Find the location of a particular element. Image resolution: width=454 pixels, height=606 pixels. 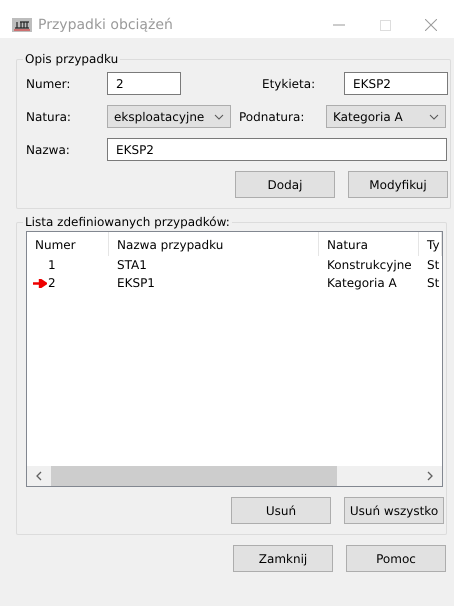

column-header: Ty is located at coordinates (430, 244).